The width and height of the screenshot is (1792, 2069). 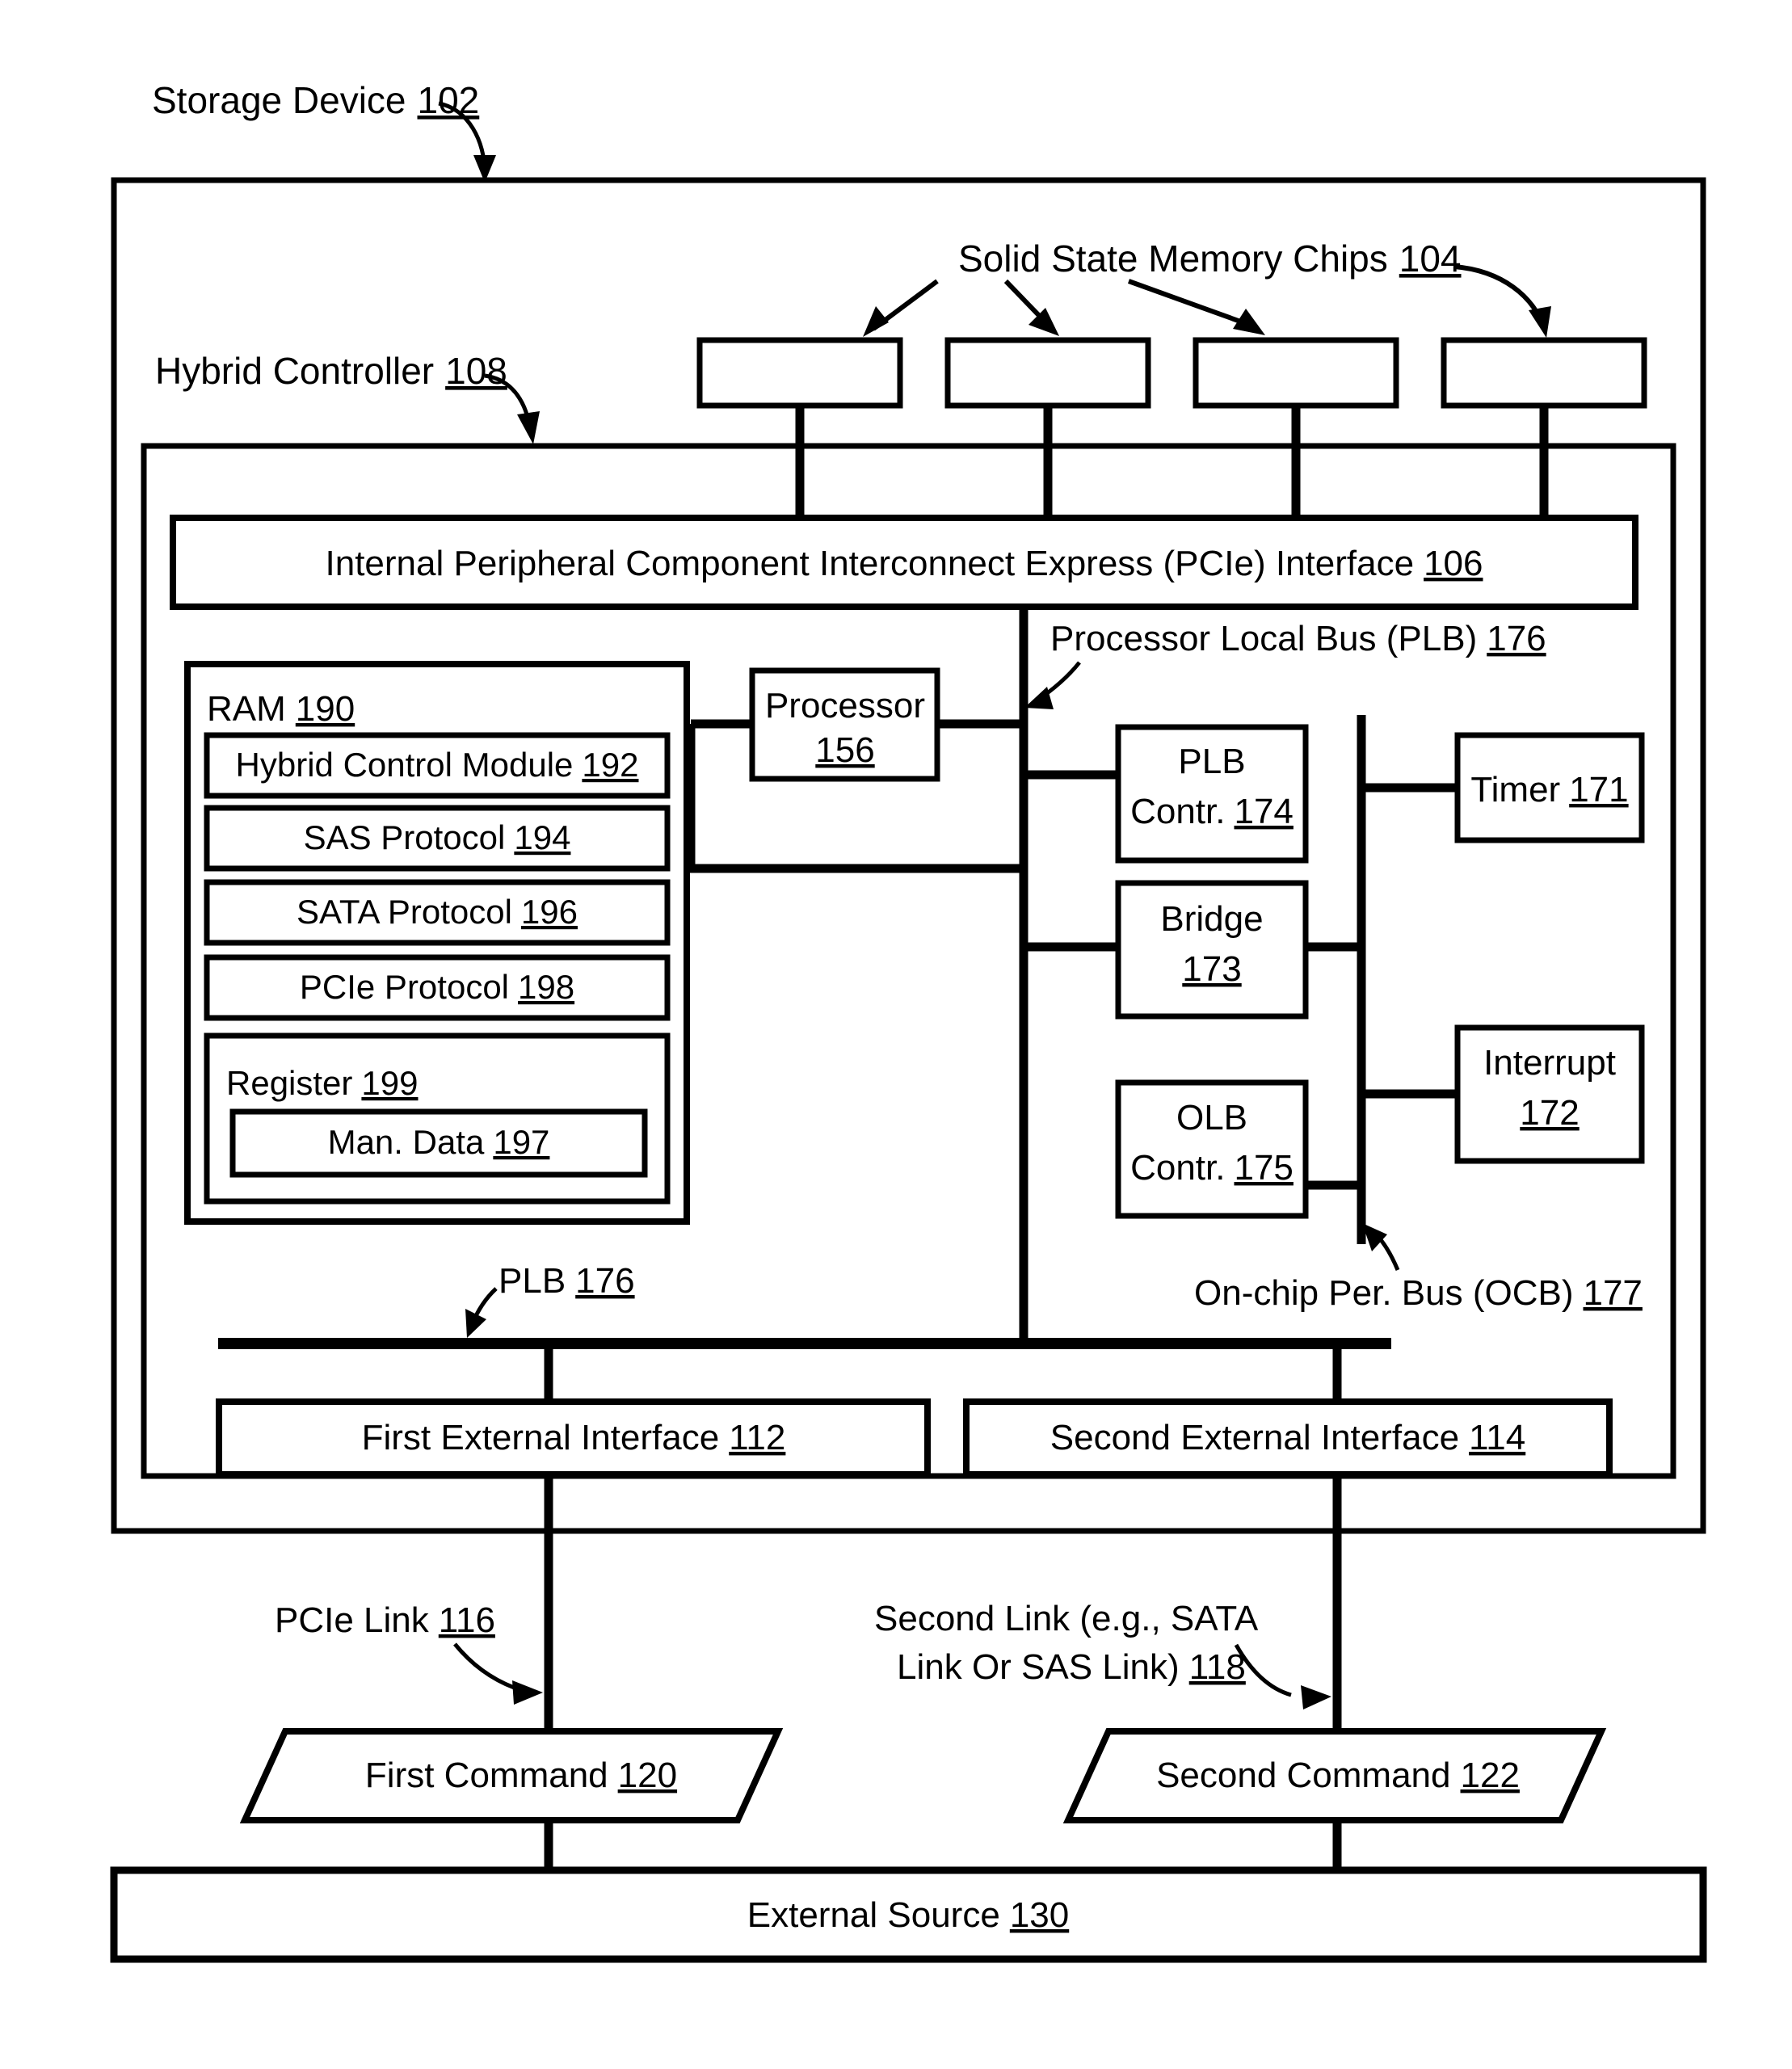 I want to click on second-external-interface-label: Second External Interface 114, so click(x=1287, y=1438).